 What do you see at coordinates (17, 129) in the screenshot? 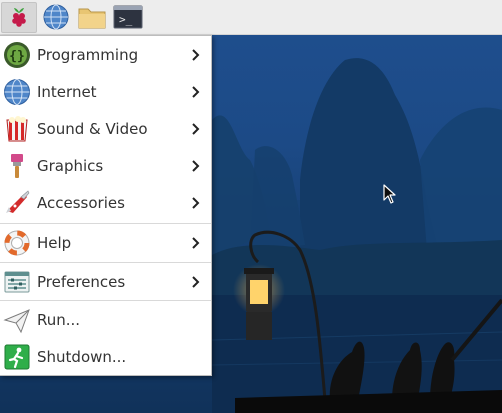
I see `sound-video-icon` at bounding box center [17, 129].